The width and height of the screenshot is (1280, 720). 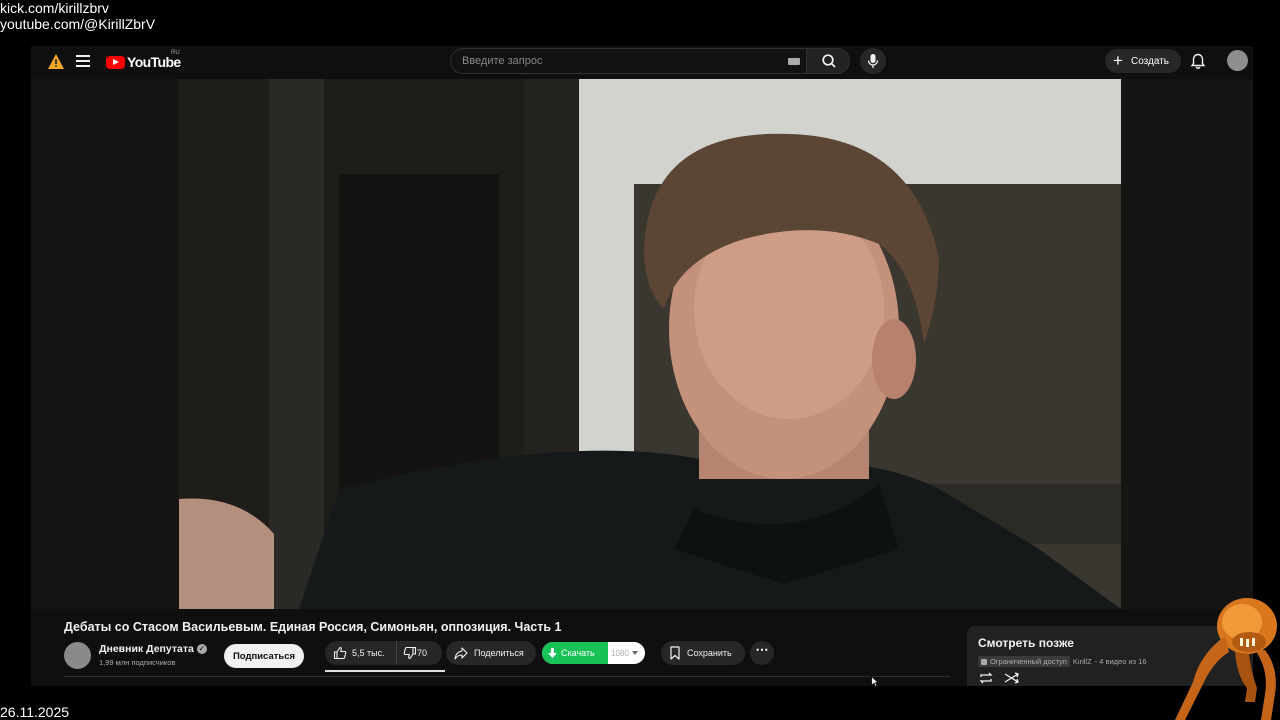 I want to click on dislike-count: 70, so click(x=422, y=653).